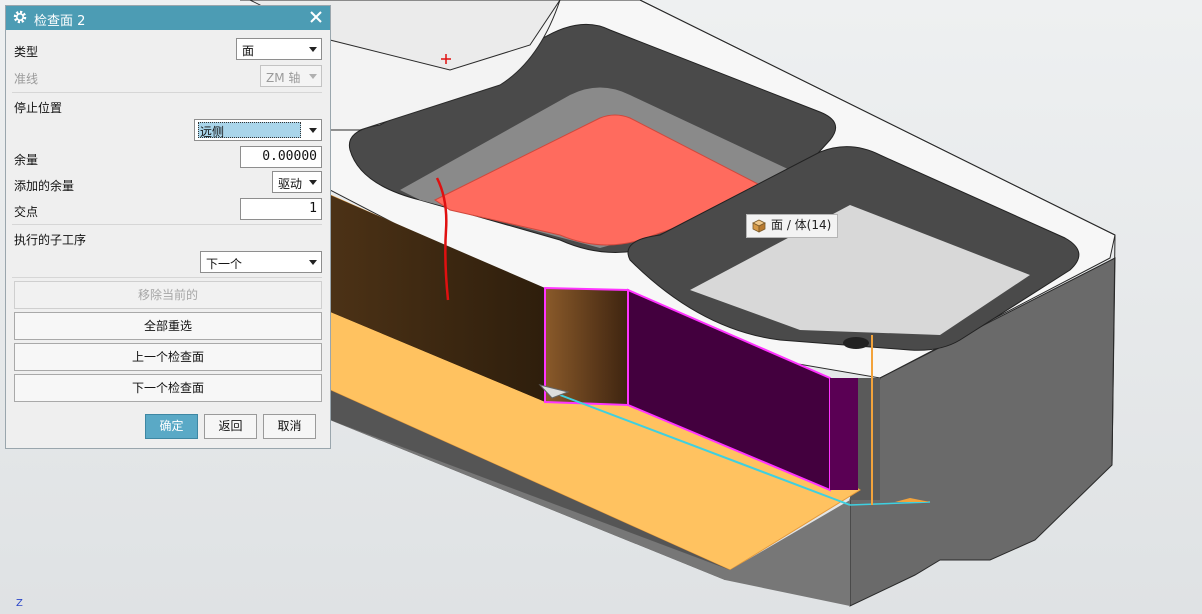  What do you see at coordinates (283, 78) in the screenshot?
I see `guide-value: ZM 轴` at bounding box center [283, 78].